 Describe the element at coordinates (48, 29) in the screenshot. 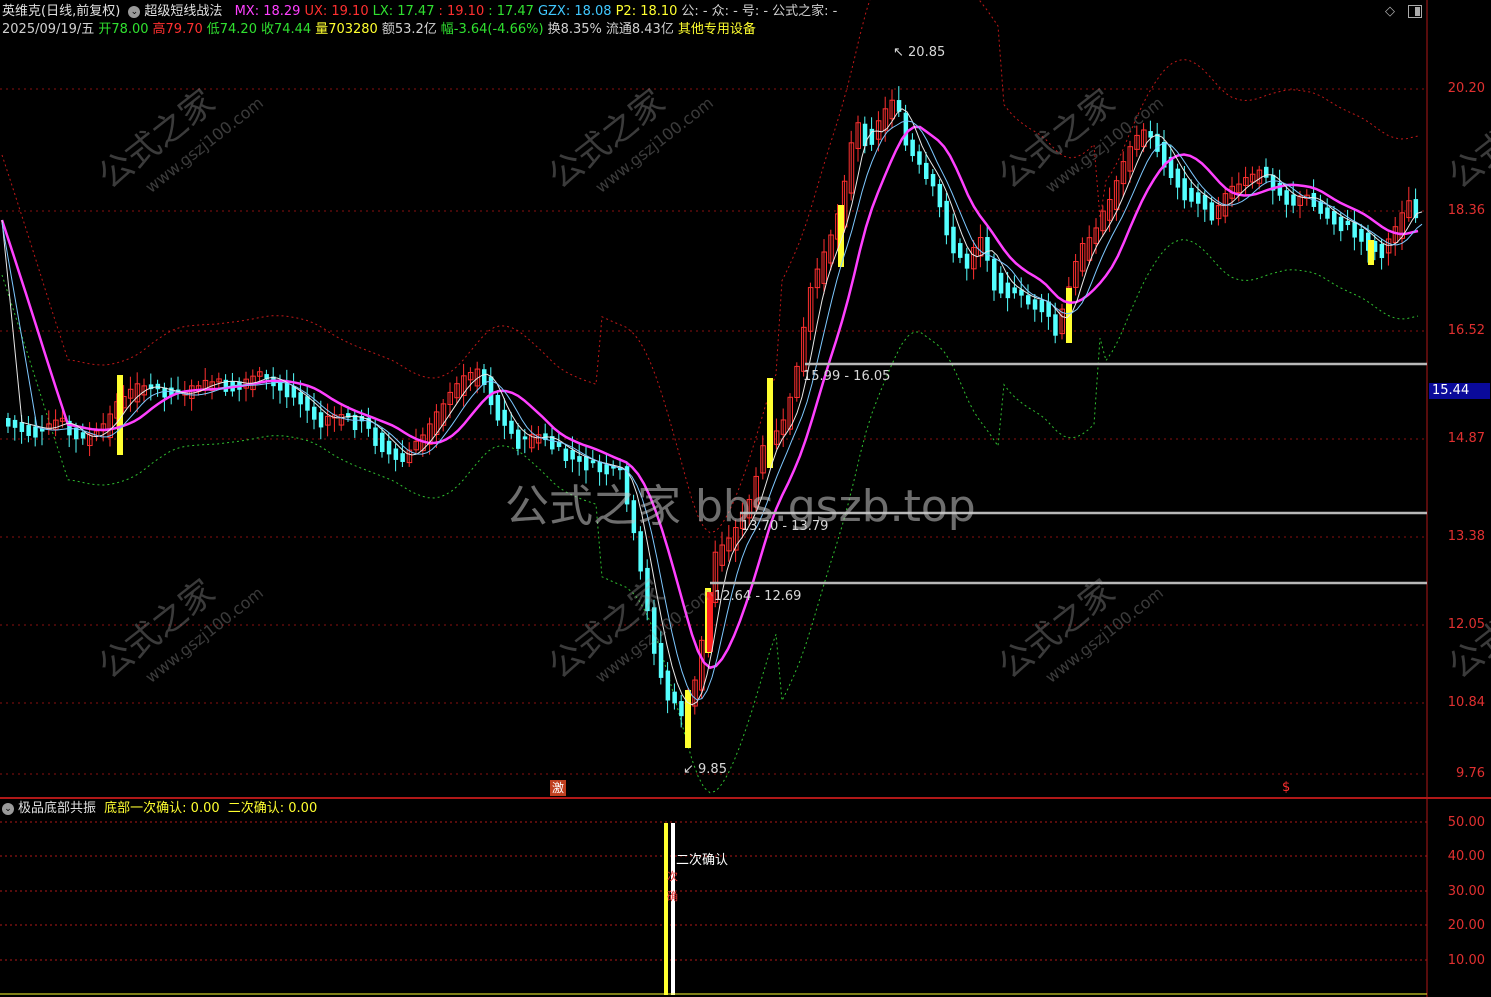

I see `quote-field: 2025/09/19/五` at that location.